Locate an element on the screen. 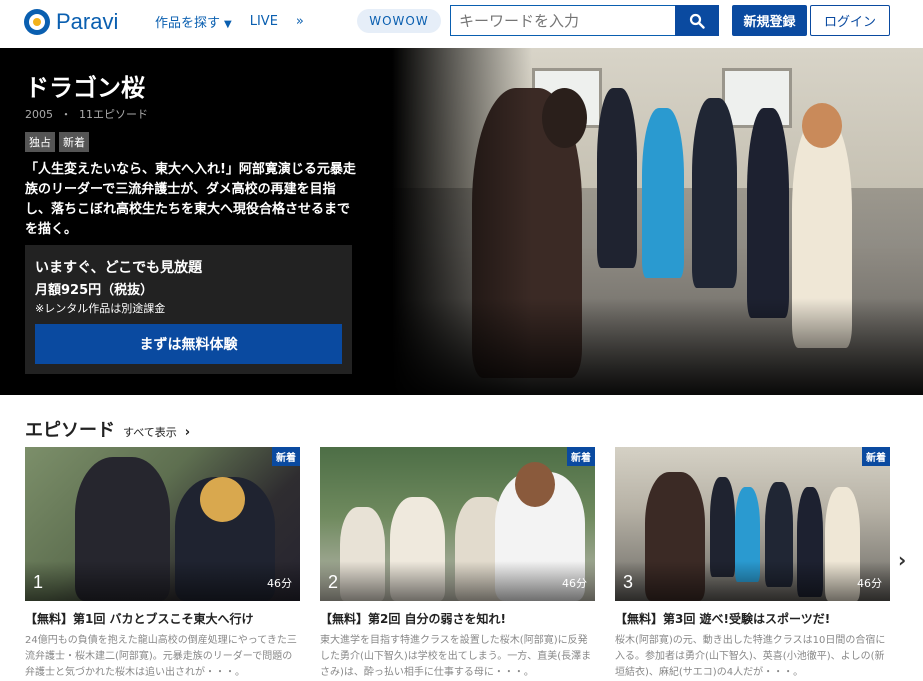  hero-gradient-bottom is located at coordinates (657, 346).